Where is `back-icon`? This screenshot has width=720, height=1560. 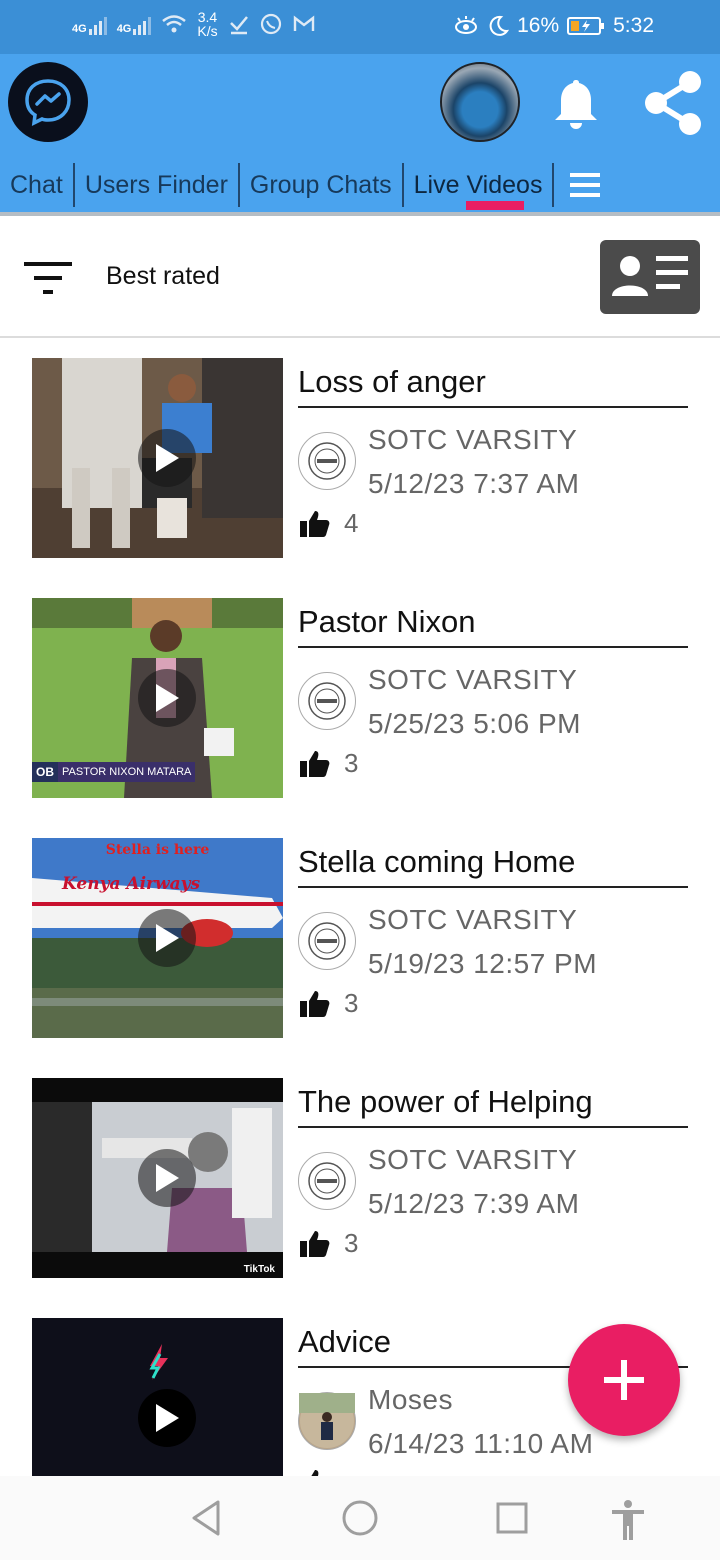 back-icon is located at coordinates (206, 1518).